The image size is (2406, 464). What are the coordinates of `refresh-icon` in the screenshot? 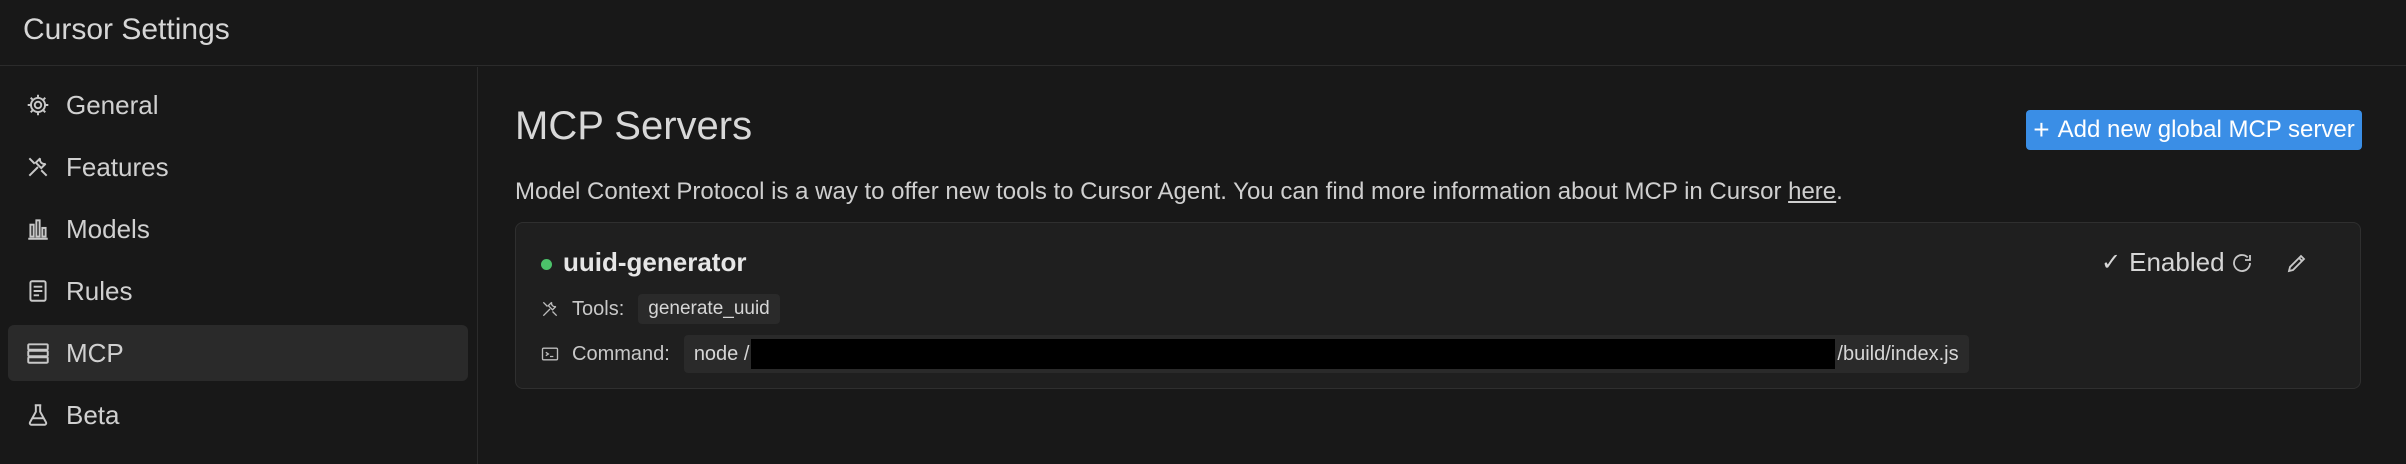 It's located at (2242, 263).